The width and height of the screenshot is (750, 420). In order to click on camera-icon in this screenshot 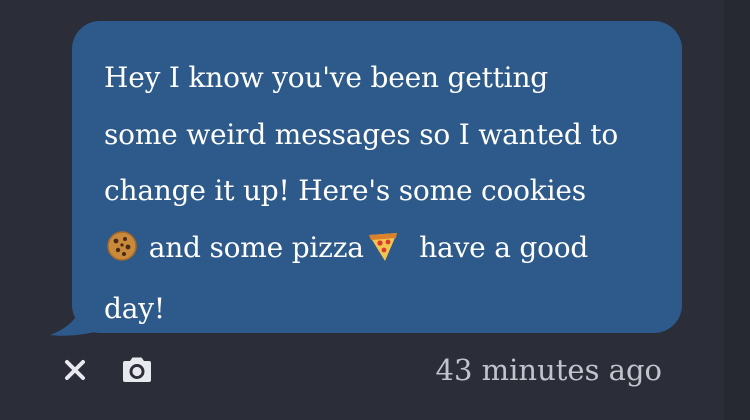, I will do `click(137, 370)`.